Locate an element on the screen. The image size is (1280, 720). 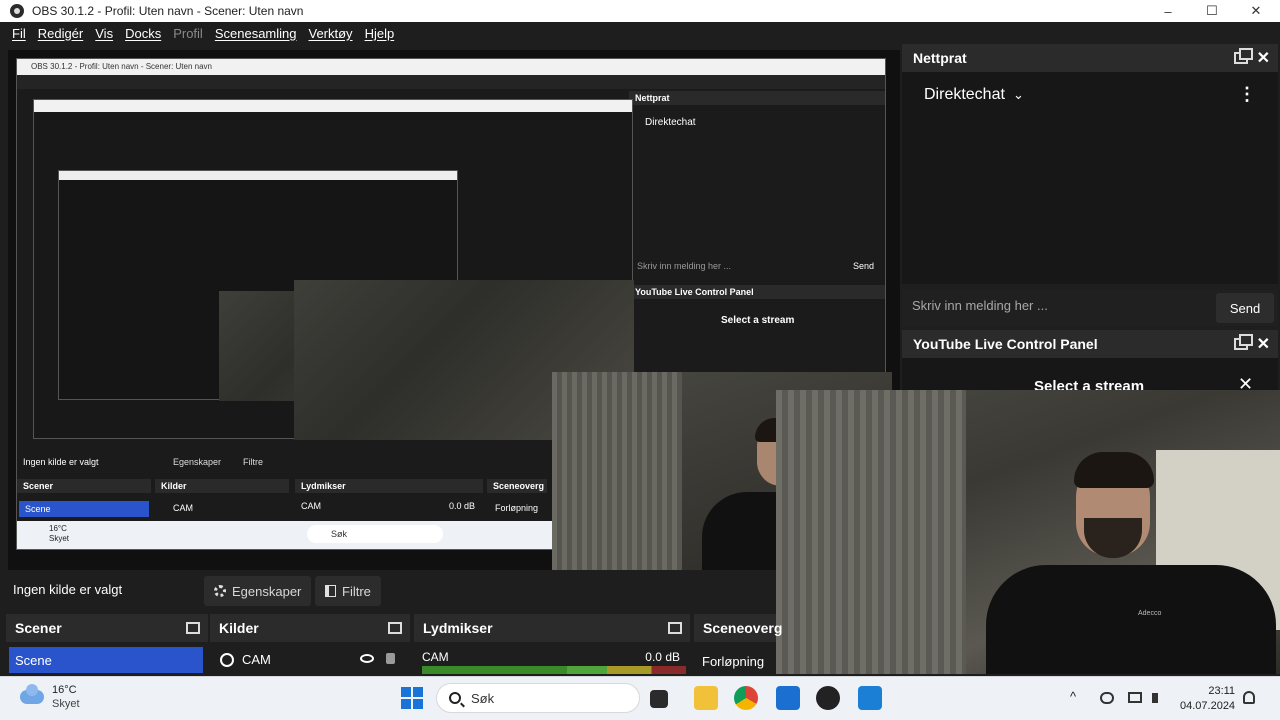
transitions-panel: Sceneoverg Forløpning is located at coordinates (738, 645).